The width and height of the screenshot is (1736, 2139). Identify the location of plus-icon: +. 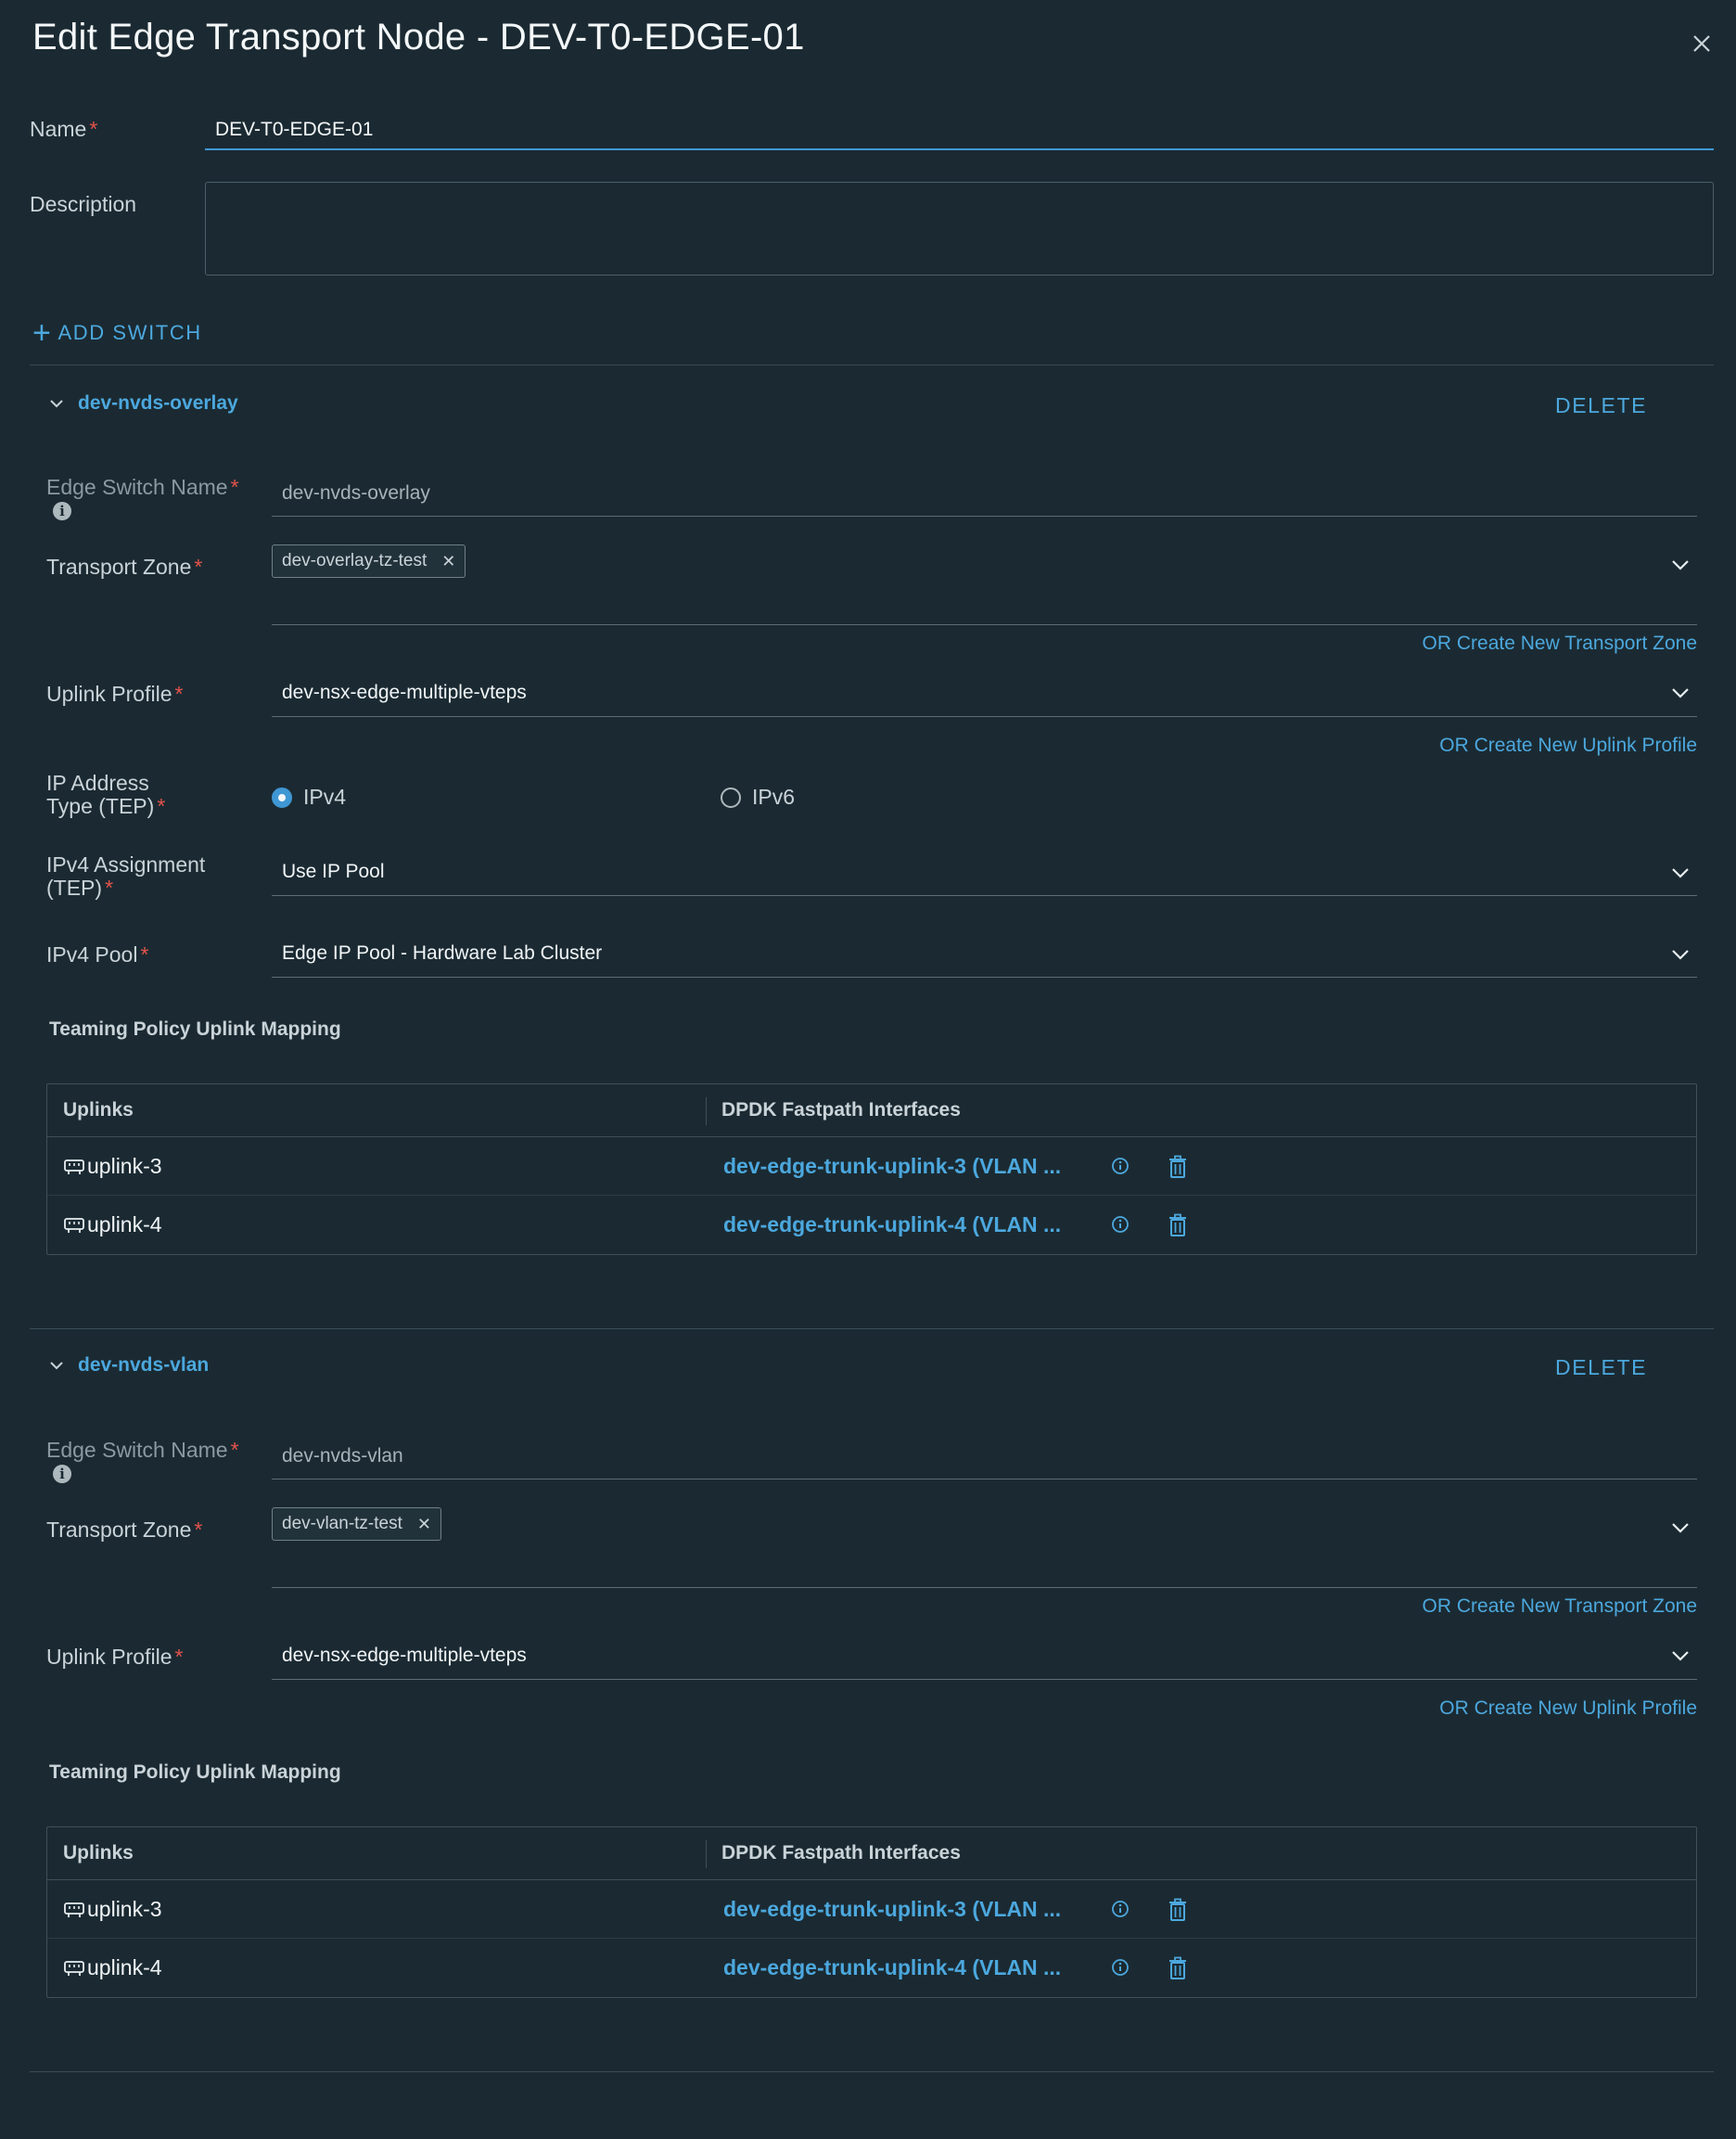
(42, 333).